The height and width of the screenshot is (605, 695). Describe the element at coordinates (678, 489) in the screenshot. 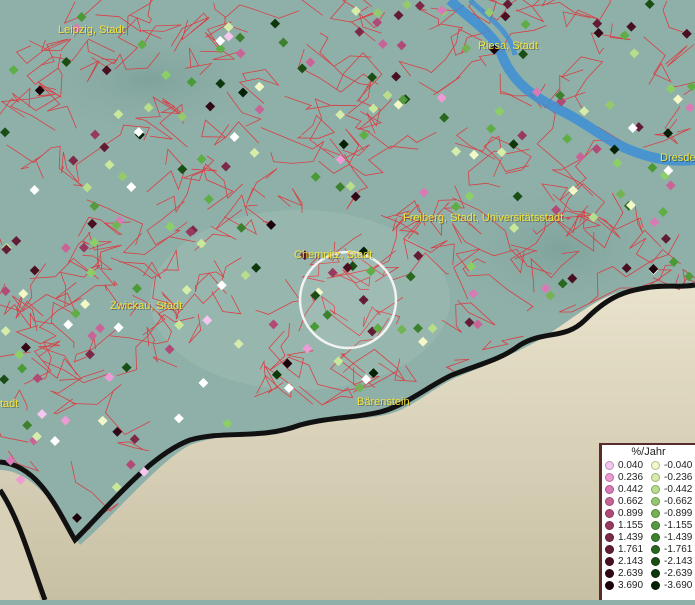

I see `legend-value: -0.442` at that location.